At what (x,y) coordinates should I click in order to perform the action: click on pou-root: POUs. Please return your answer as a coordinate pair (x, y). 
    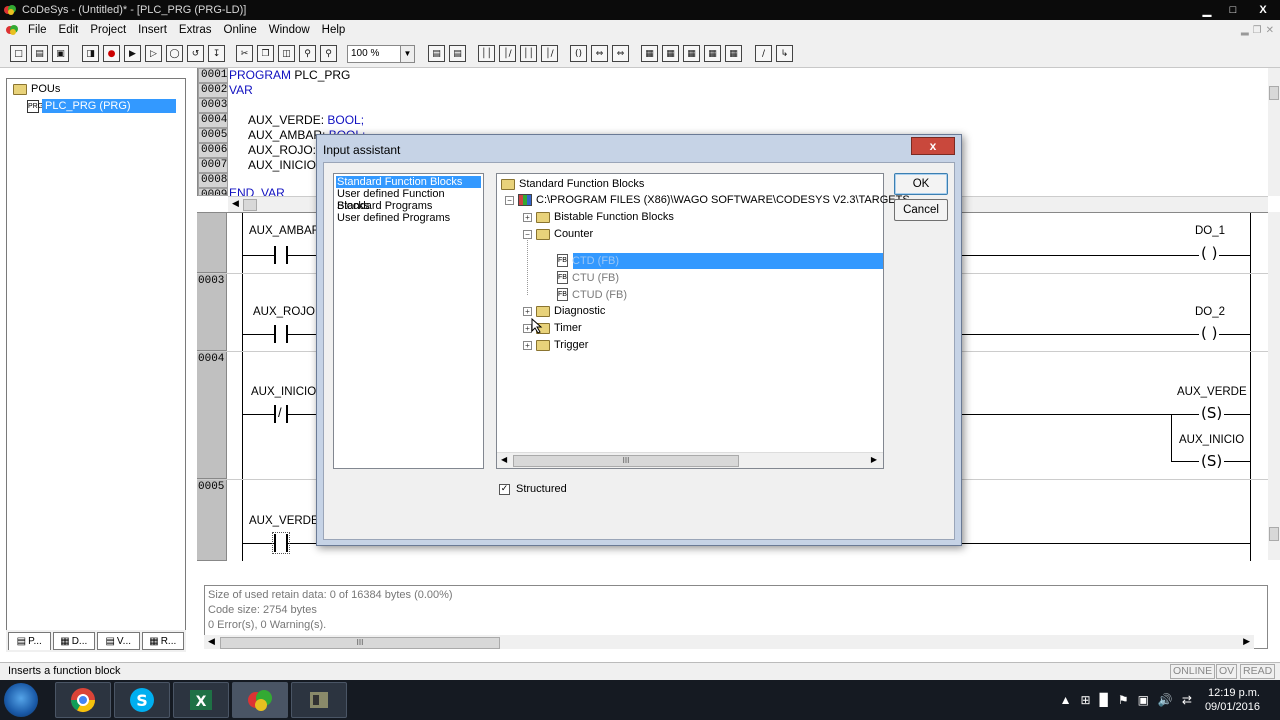
    Looking at the image, I should click on (36, 89).